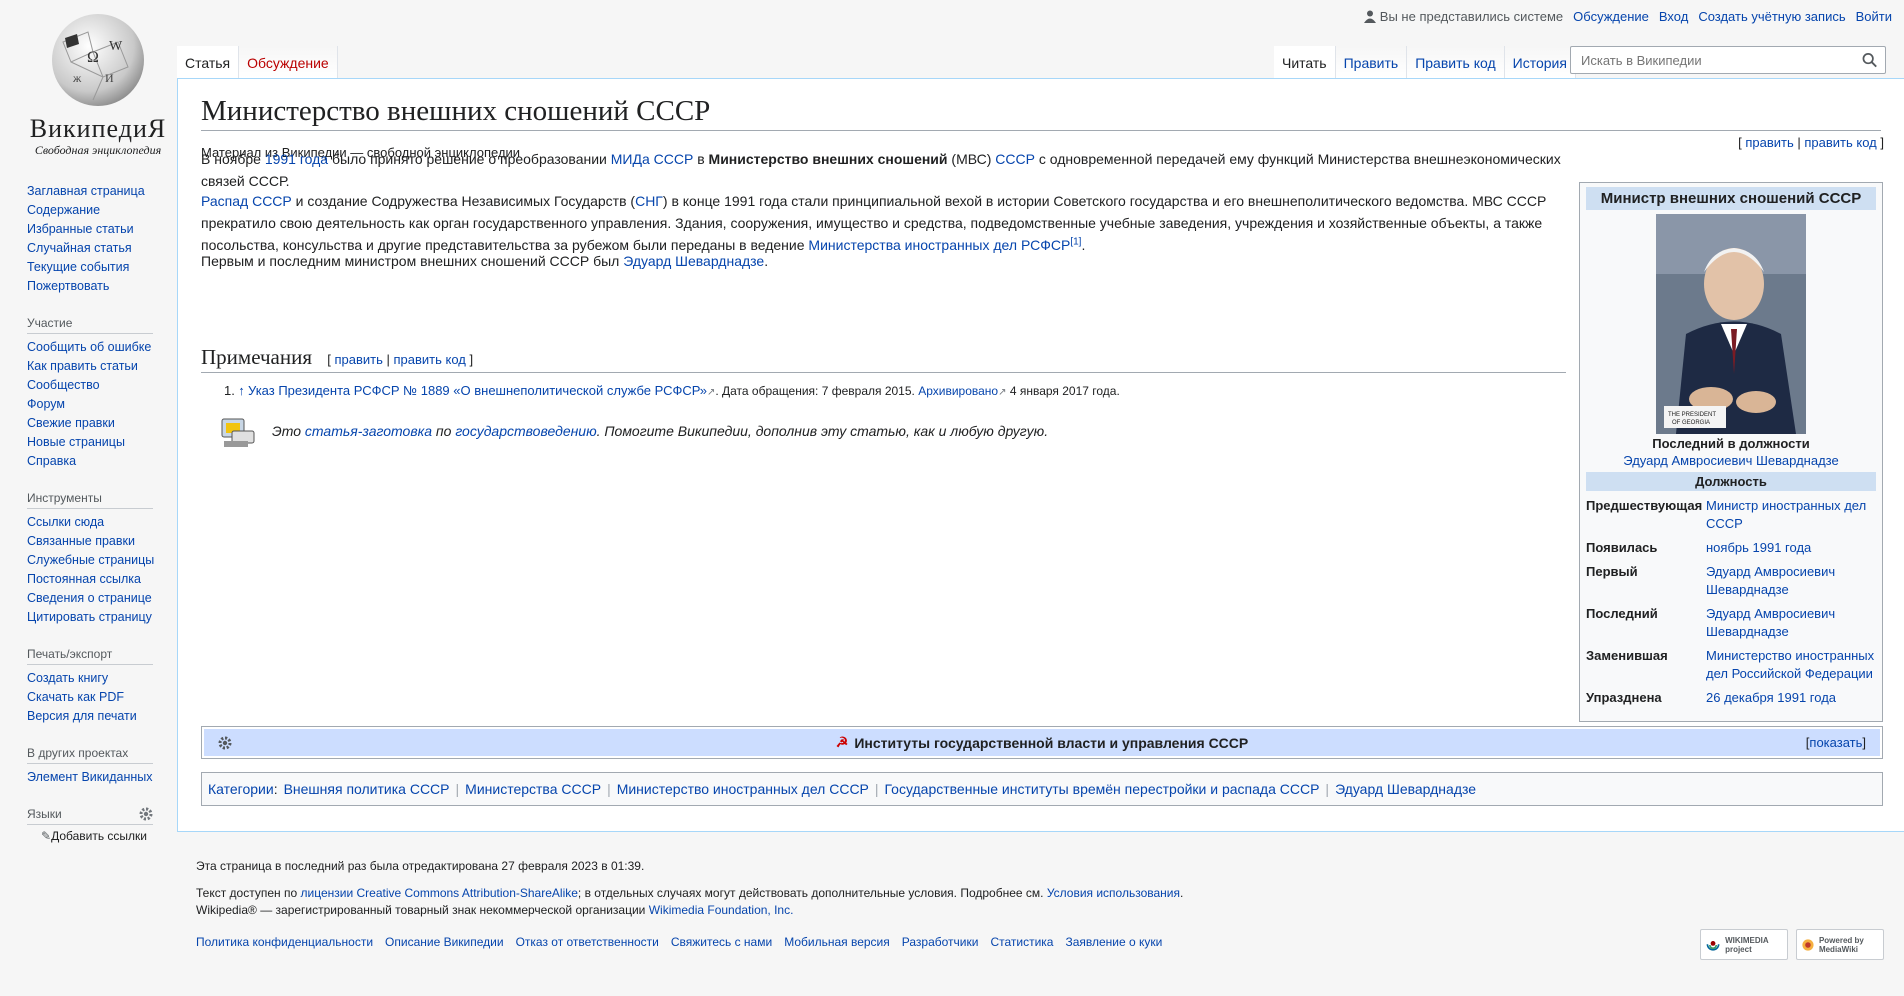 Image resolution: width=1904 pixels, height=996 pixels. I want to click on sidebar-item-random: Случайная статья, so click(79, 248).